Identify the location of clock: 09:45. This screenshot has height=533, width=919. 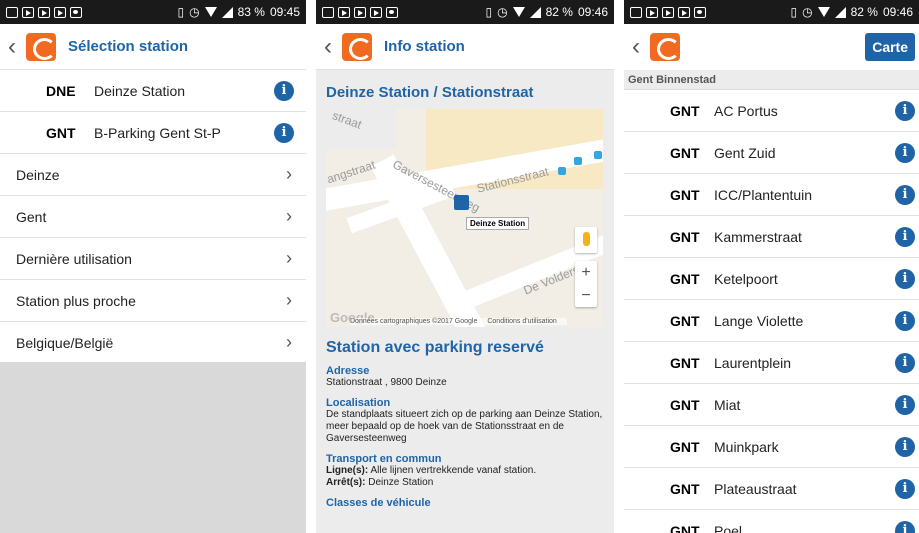
(284, 12).